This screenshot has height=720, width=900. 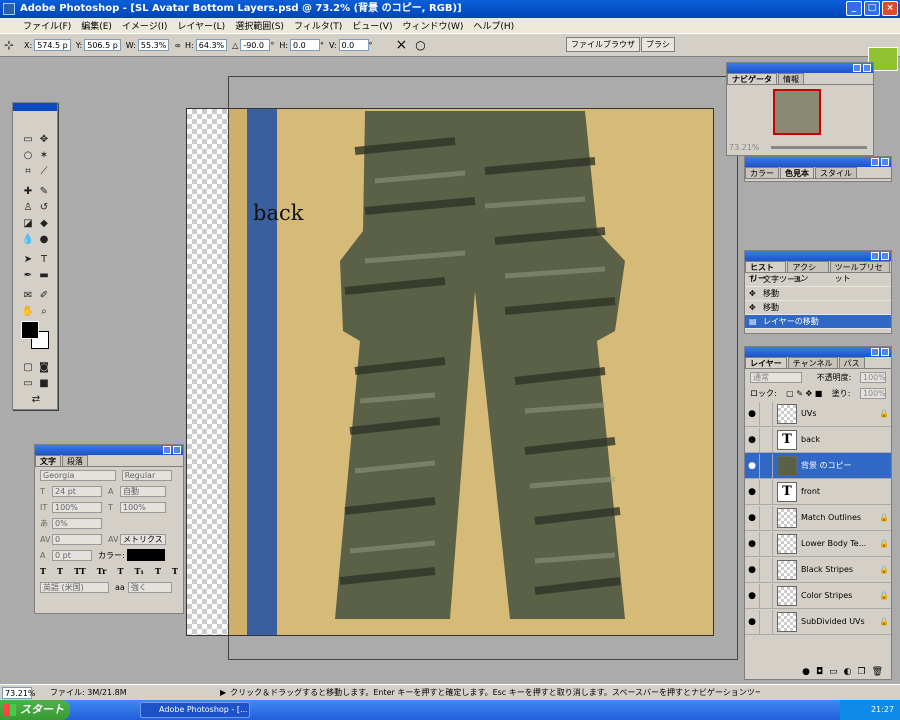 I want to click on minimize-button: _, so click(x=854, y=8).